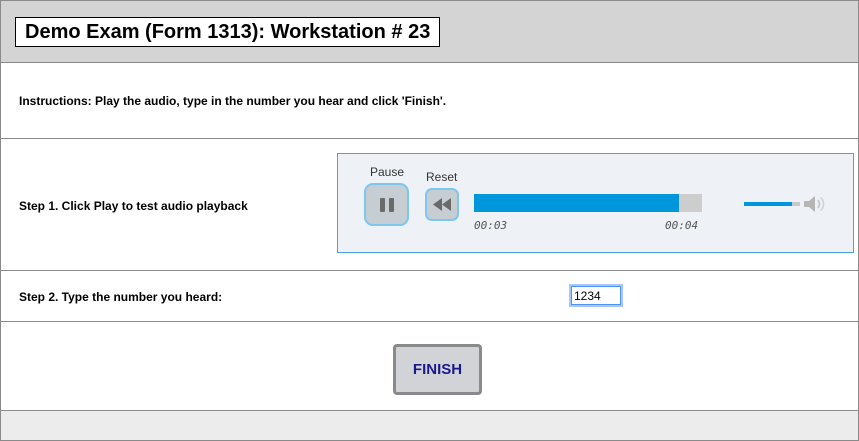 This screenshot has height=441, width=859. Describe the element at coordinates (228, 32) in the screenshot. I see `page-title: Demo Exam (Form 1313): Workstation # 23` at that location.